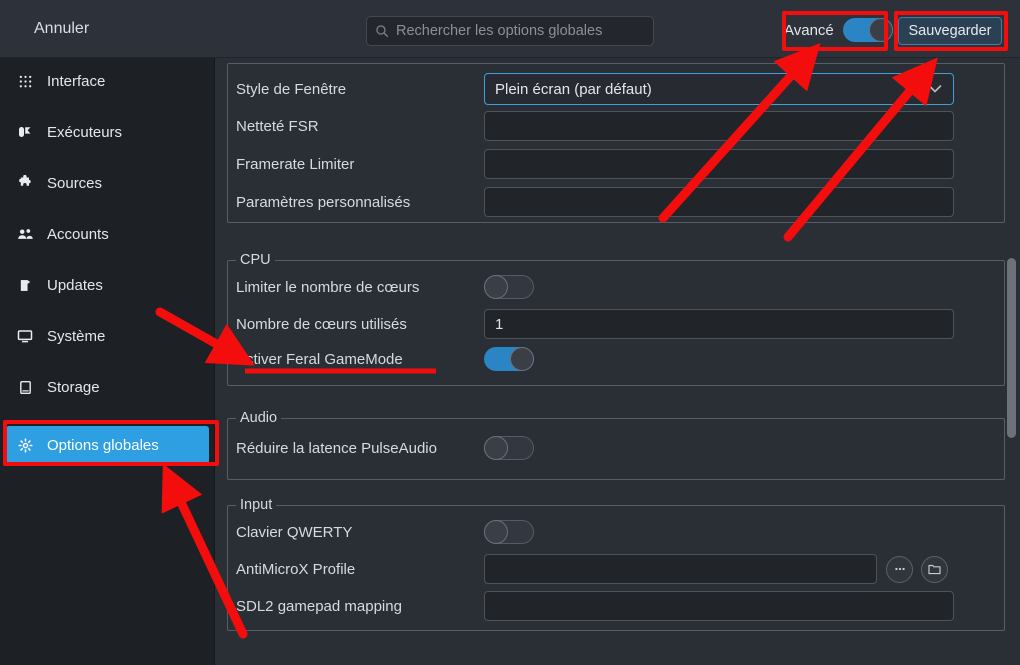  Describe the element at coordinates (107, 336) in the screenshot. I see `sidebar-item-systeme: Système` at that location.